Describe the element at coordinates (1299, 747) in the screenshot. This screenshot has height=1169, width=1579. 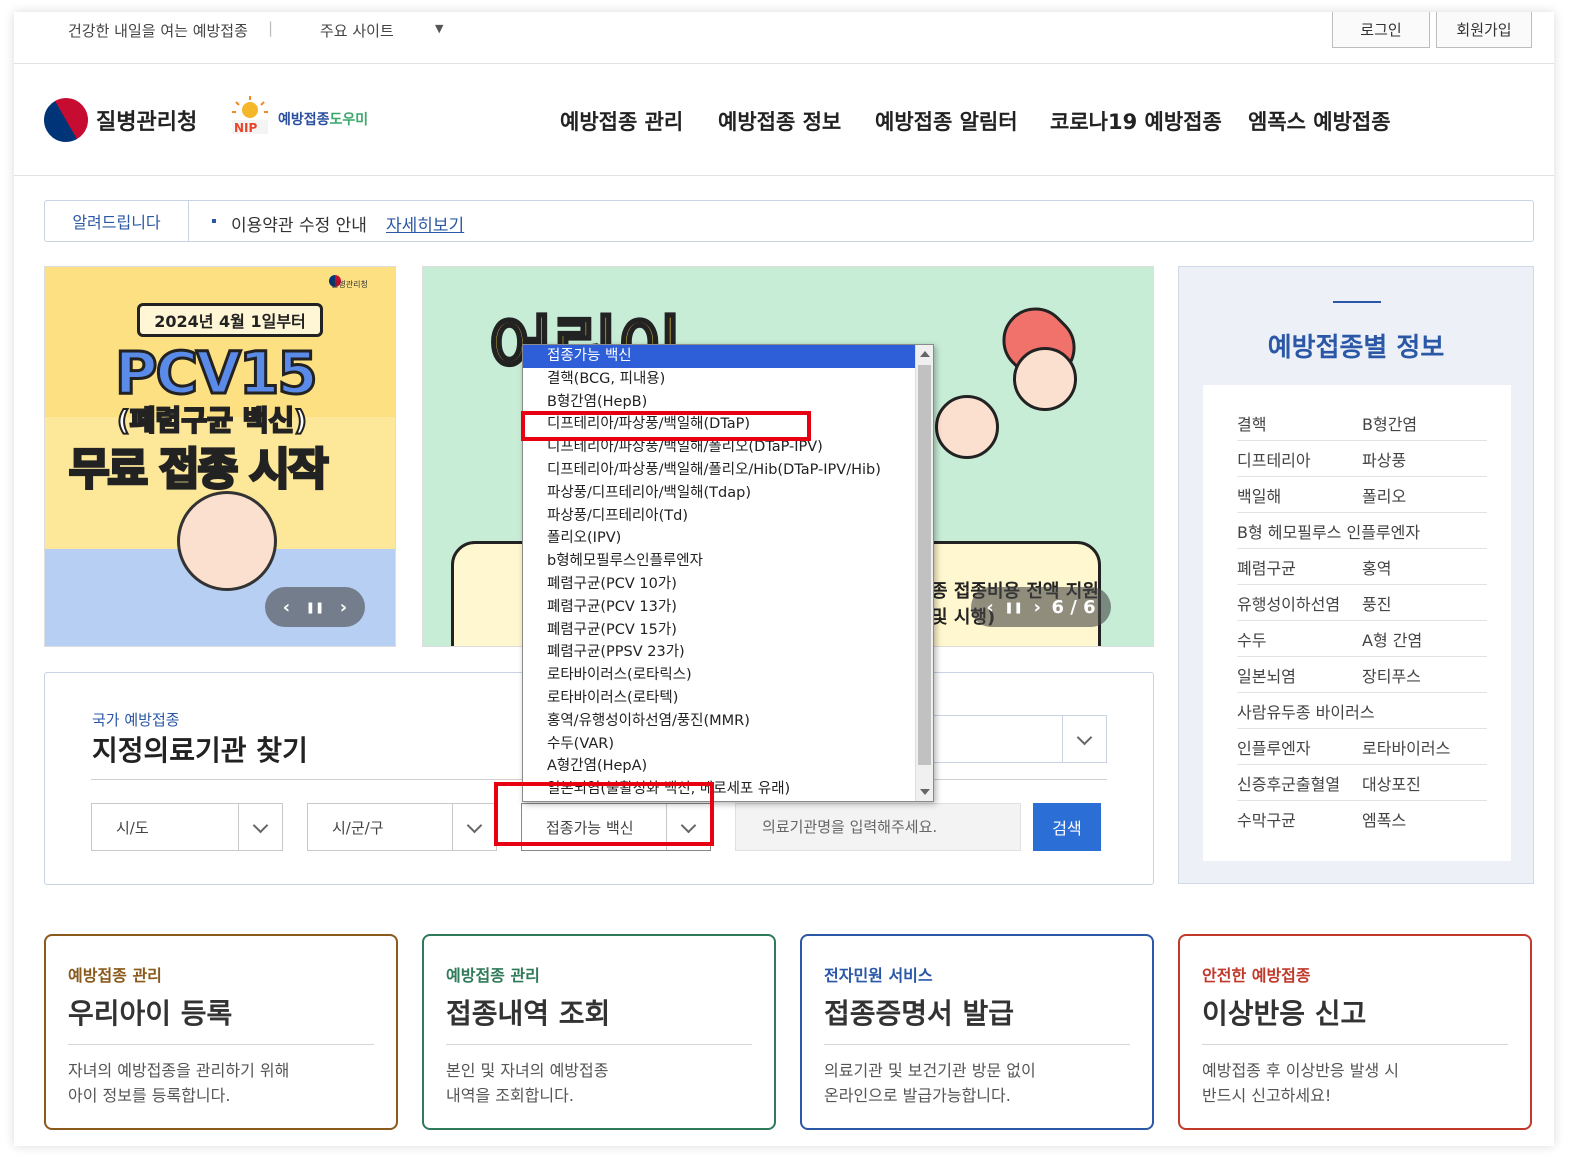
I see `vaccine-link: 인플루엔자` at that location.